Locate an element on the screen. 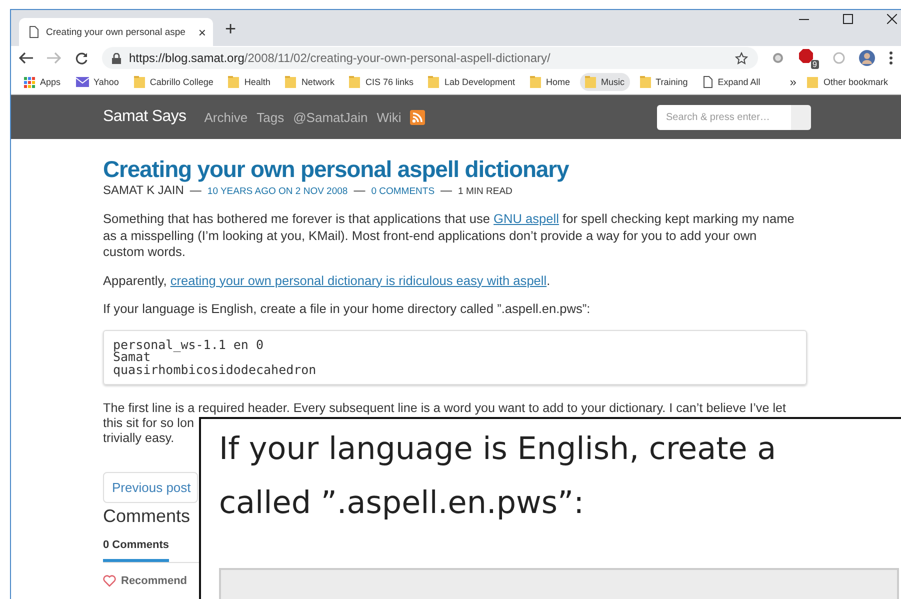 The image size is (901, 599). magnified-text: called ”.aspell.en.pws”: is located at coordinates (401, 503).